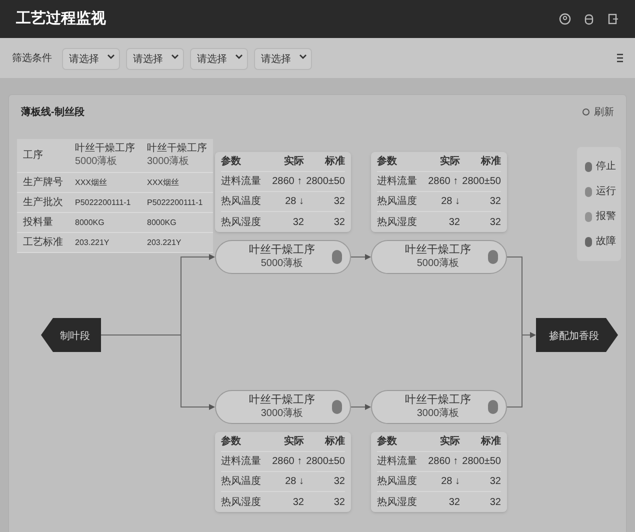 Image resolution: width=635 pixels, height=532 pixels. I want to click on start-node, so click(71, 335).